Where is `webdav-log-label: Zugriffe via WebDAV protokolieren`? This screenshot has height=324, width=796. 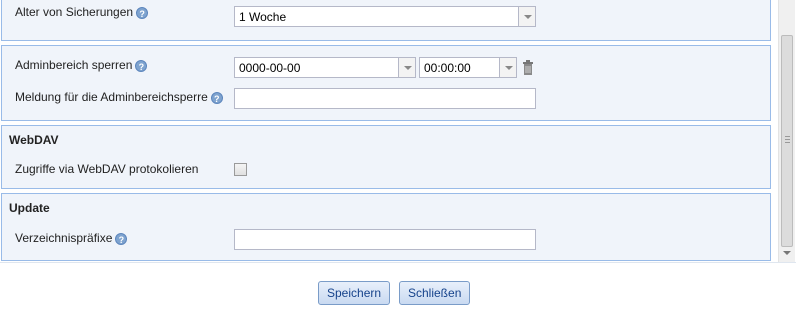 webdav-log-label: Zugriffe via WebDAV protokolieren is located at coordinates (107, 169).